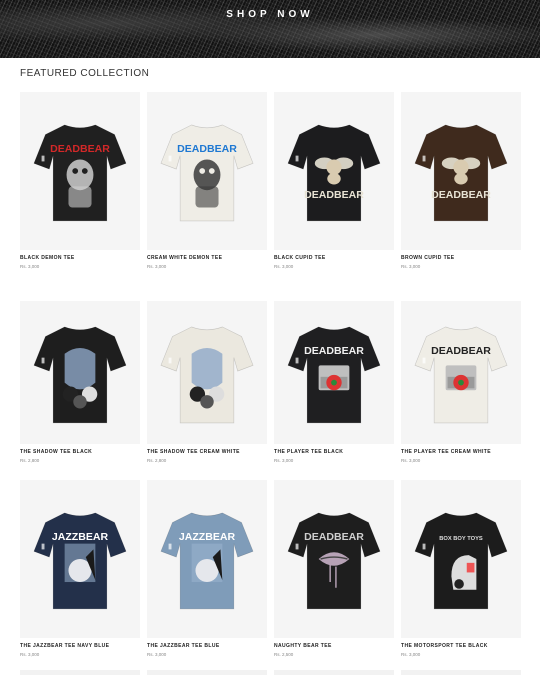 This screenshot has width=540, height=675. I want to click on product-card: DEADBEAR THE PLAYER TEE BLACK Rs. 3,000, so click(334, 382).